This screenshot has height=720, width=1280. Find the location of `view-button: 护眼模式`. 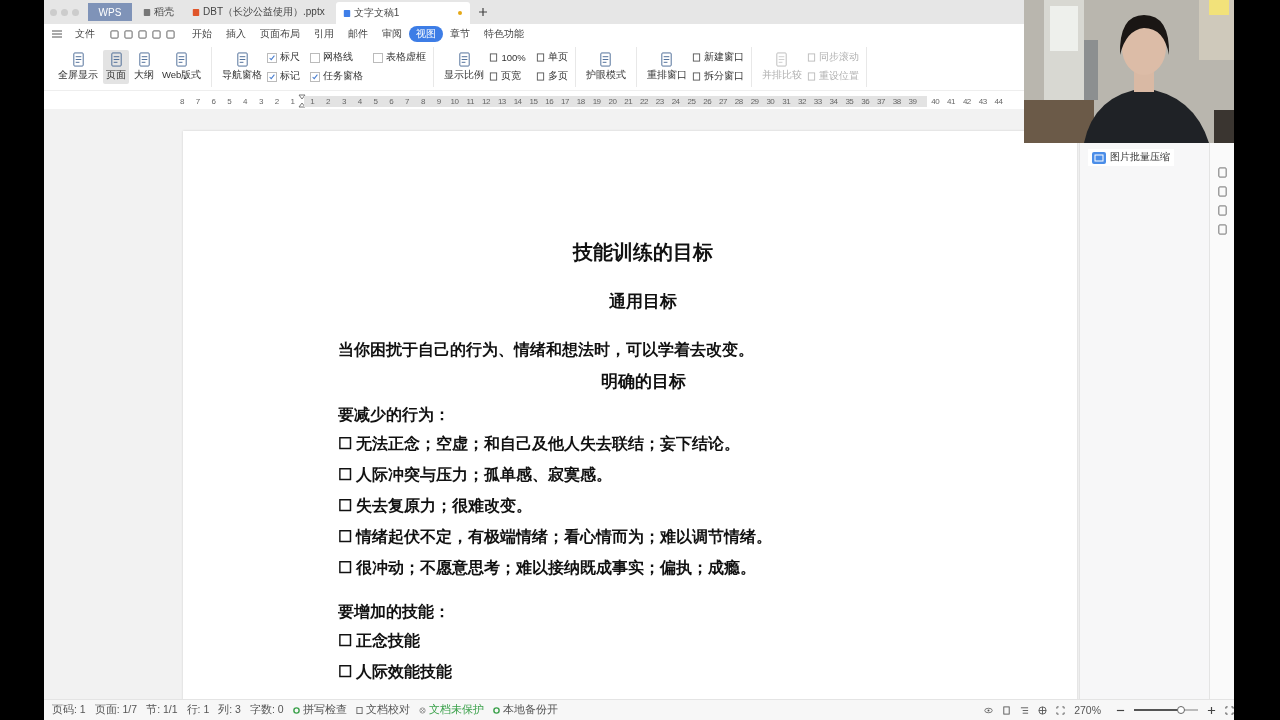

view-button: 护眼模式 is located at coordinates (605, 67).